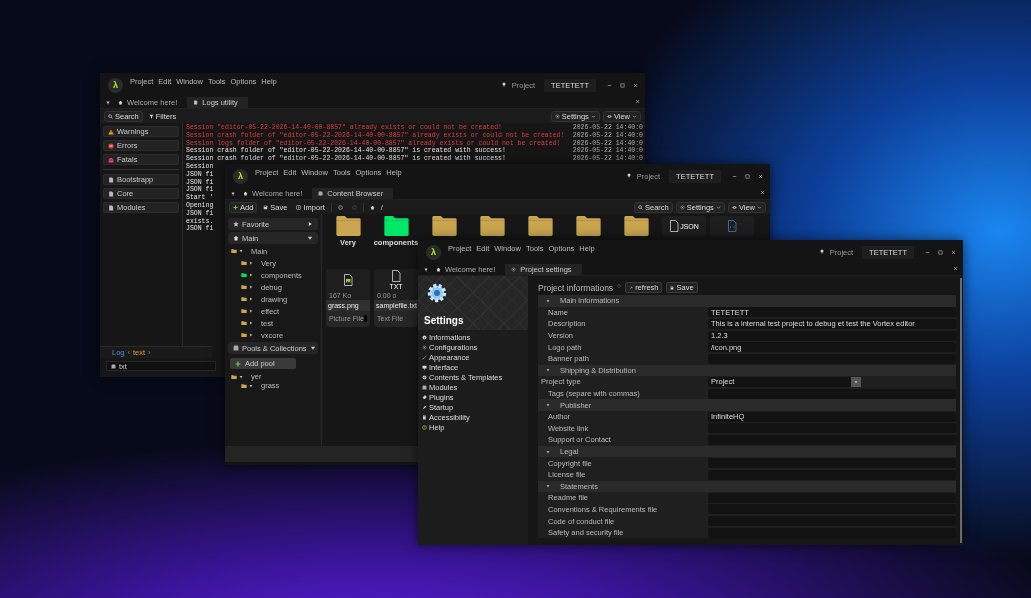 The image size is (1031, 598). What do you see at coordinates (424, 368) in the screenshot?
I see `monitor-icon` at bounding box center [424, 368].